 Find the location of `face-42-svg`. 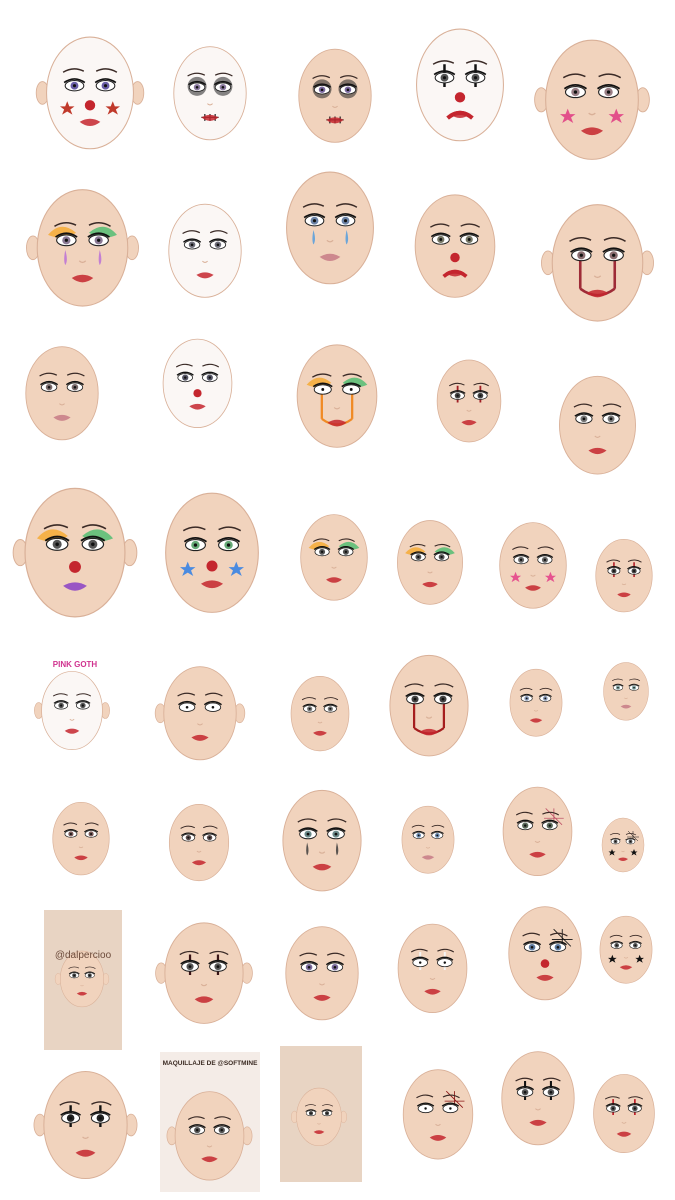

face-42-svg is located at coordinates (438, 1114).